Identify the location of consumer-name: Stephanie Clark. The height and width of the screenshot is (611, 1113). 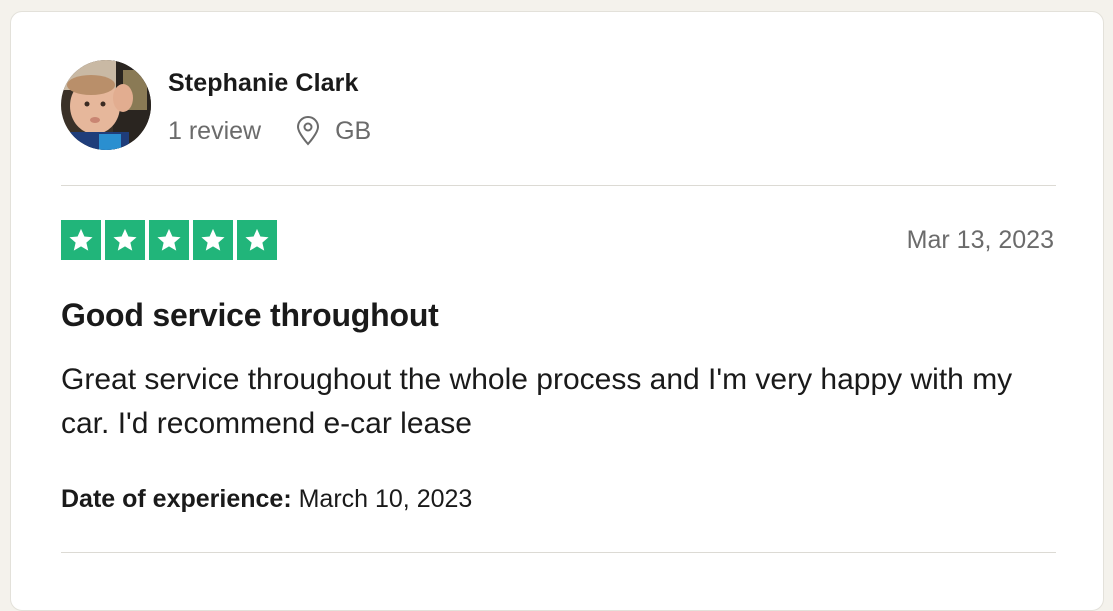
(263, 83).